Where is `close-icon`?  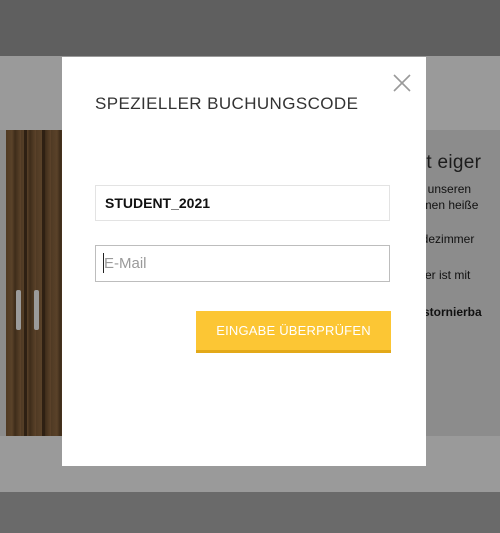
close-icon is located at coordinates (402, 83).